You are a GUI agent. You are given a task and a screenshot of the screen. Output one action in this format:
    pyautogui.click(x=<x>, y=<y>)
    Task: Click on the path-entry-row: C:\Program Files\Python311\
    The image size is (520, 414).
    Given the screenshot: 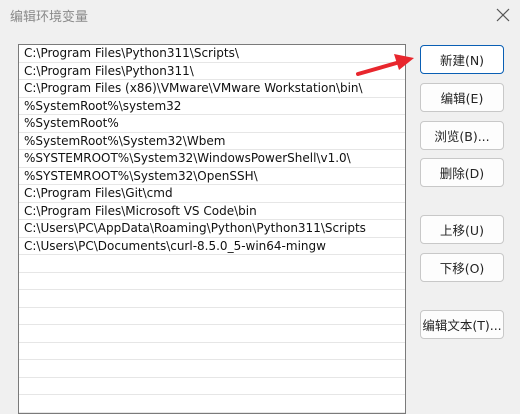 What is the action you would take?
    pyautogui.click(x=212, y=71)
    